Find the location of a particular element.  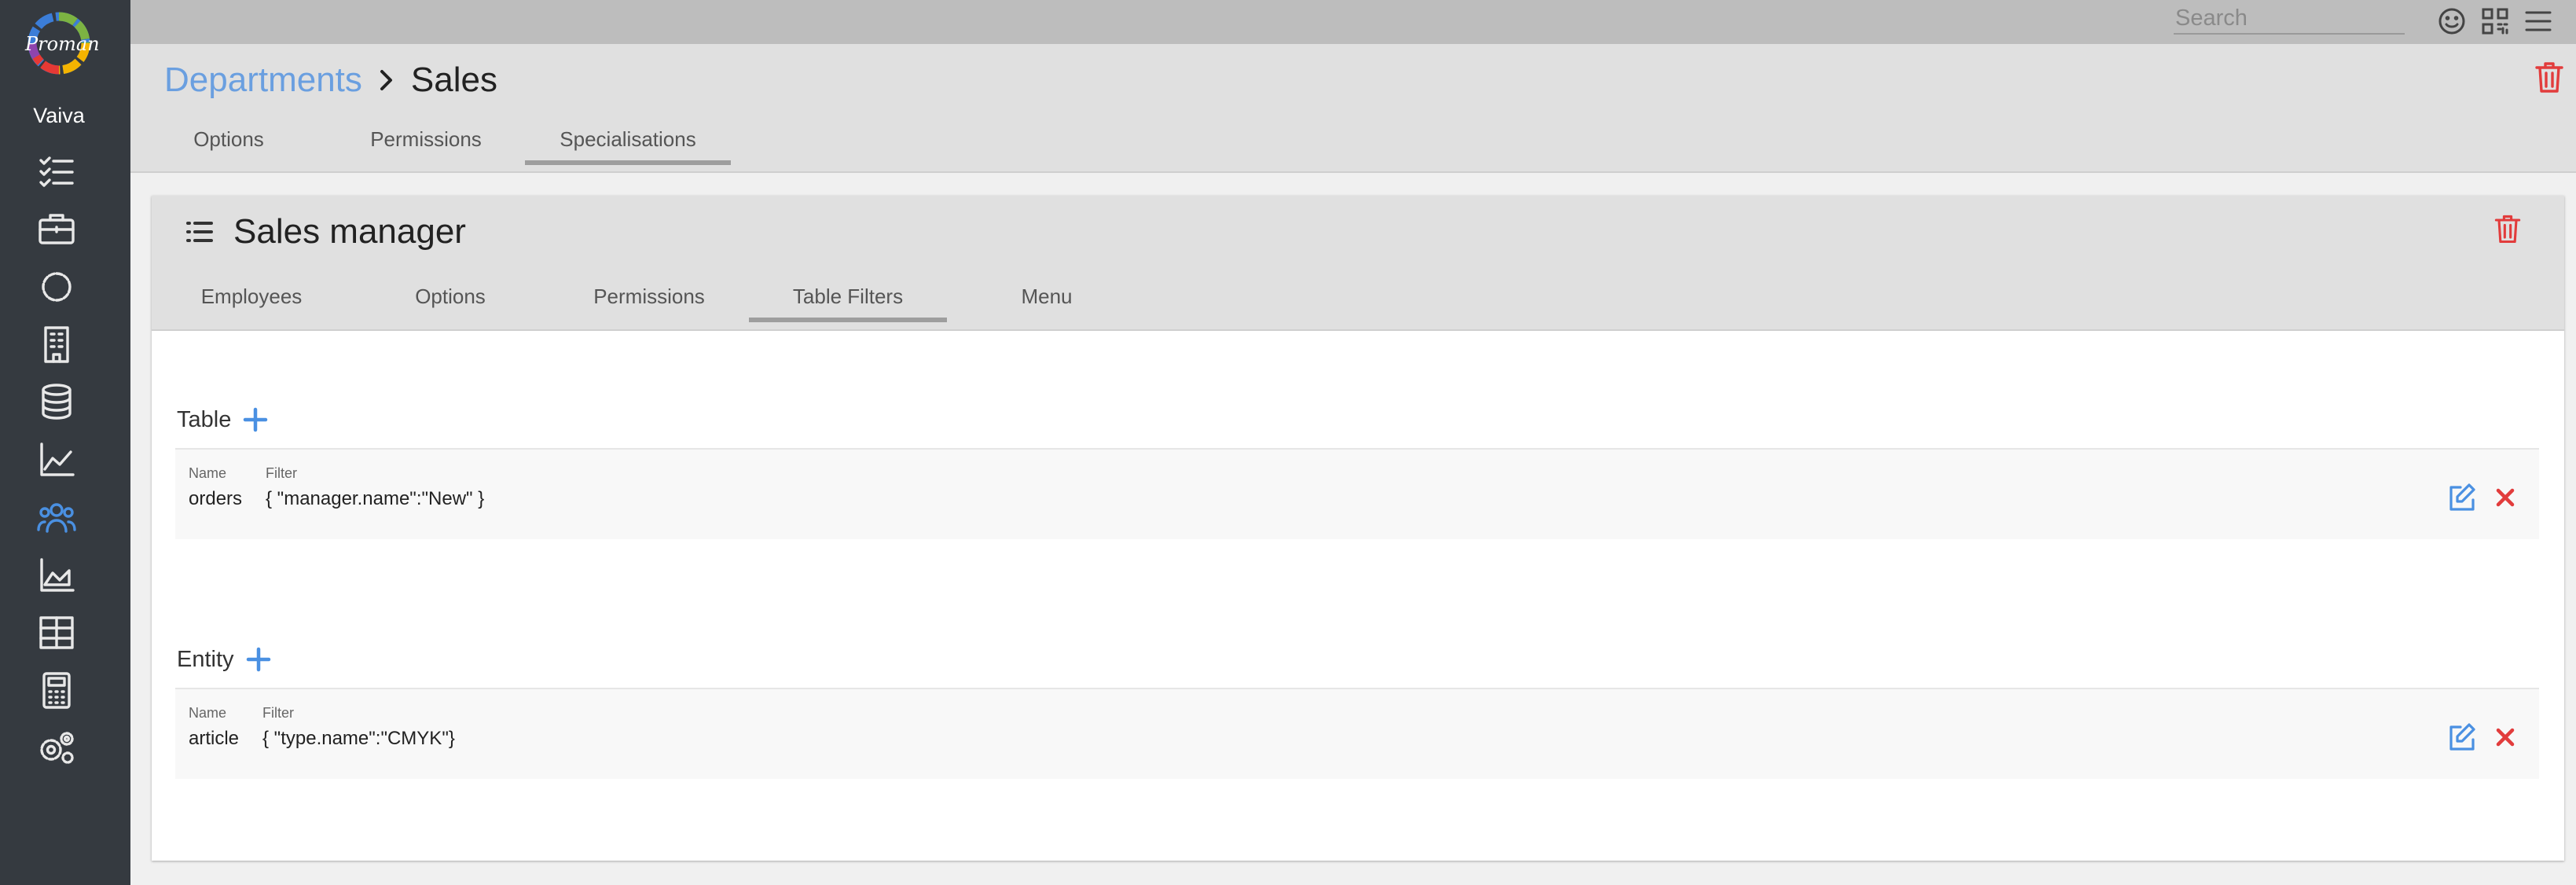

sidebar: Proman Vaiva is located at coordinates (65, 442).